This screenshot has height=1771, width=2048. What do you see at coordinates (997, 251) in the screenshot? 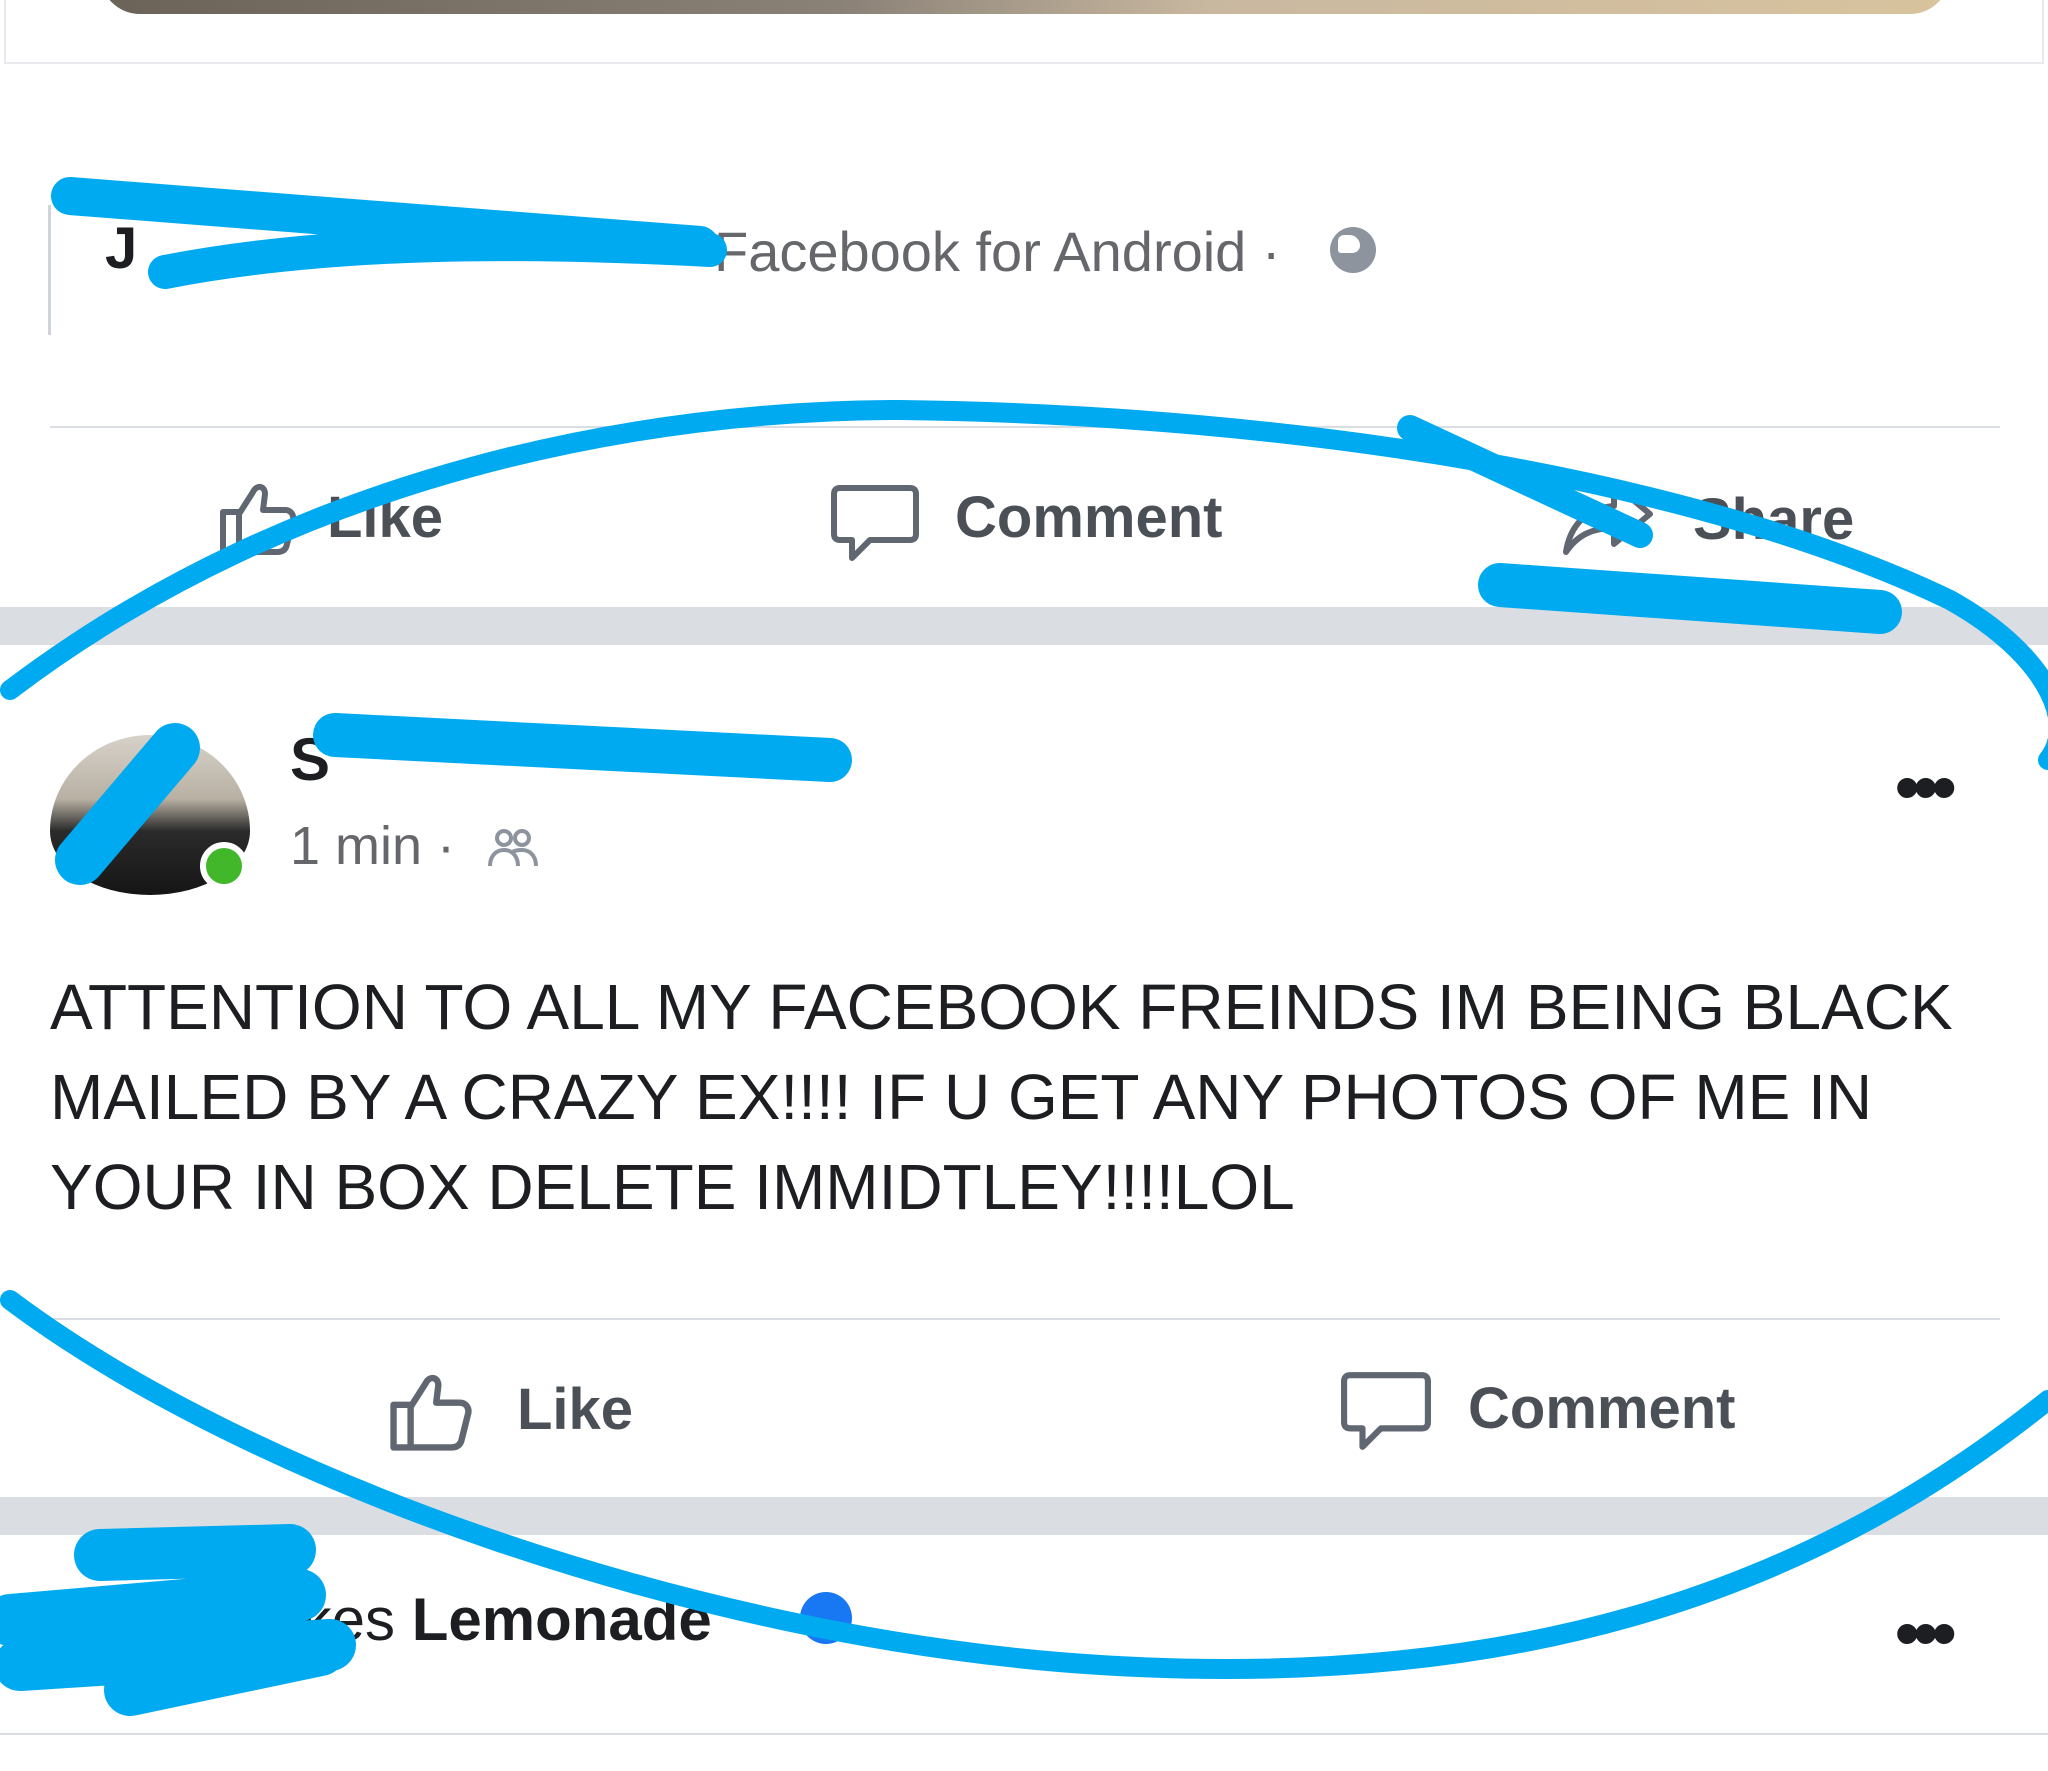
I see `shared-post-source: Facebook for Android ·` at bounding box center [997, 251].